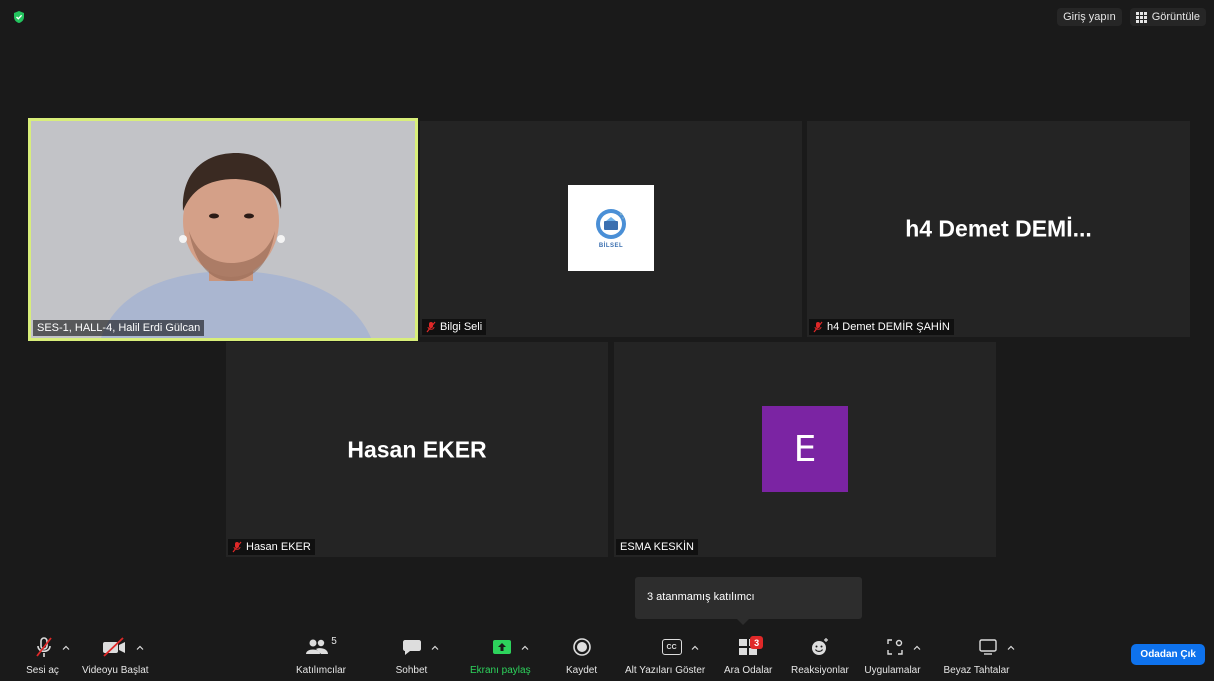 Image resolution: width=1214 pixels, height=681 pixels. I want to click on video-label: Videoyu Başlat, so click(115, 670).